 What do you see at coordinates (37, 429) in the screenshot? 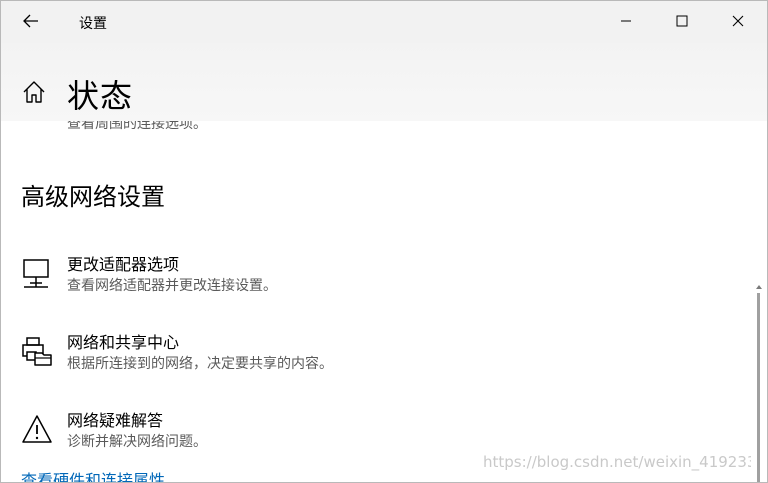
I see `warning-triangle-icon` at bounding box center [37, 429].